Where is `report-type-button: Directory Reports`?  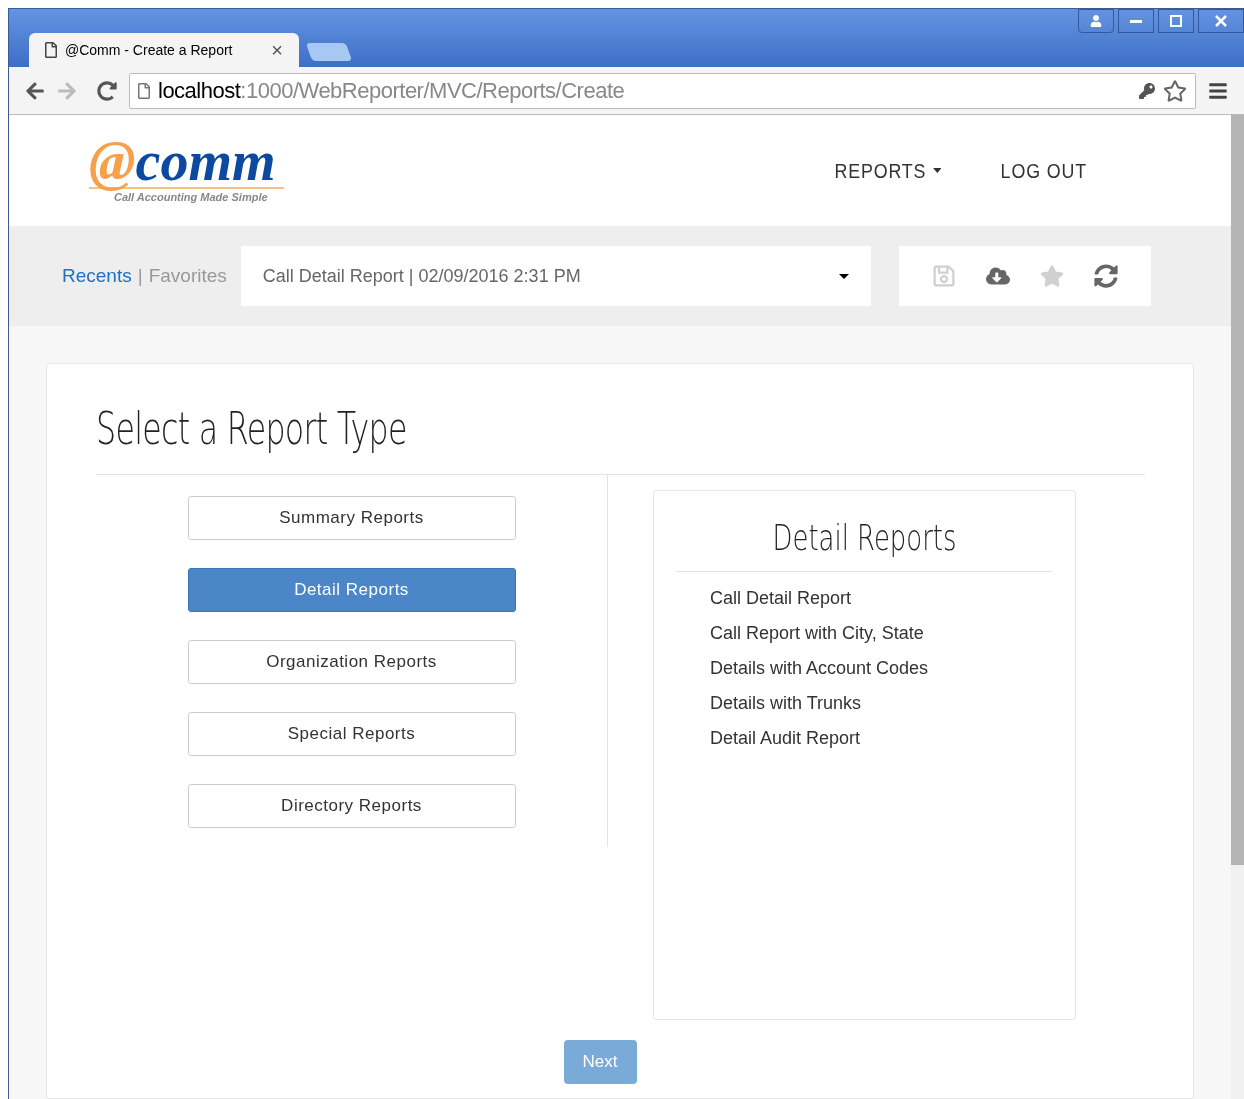 report-type-button: Directory Reports is located at coordinates (351, 806).